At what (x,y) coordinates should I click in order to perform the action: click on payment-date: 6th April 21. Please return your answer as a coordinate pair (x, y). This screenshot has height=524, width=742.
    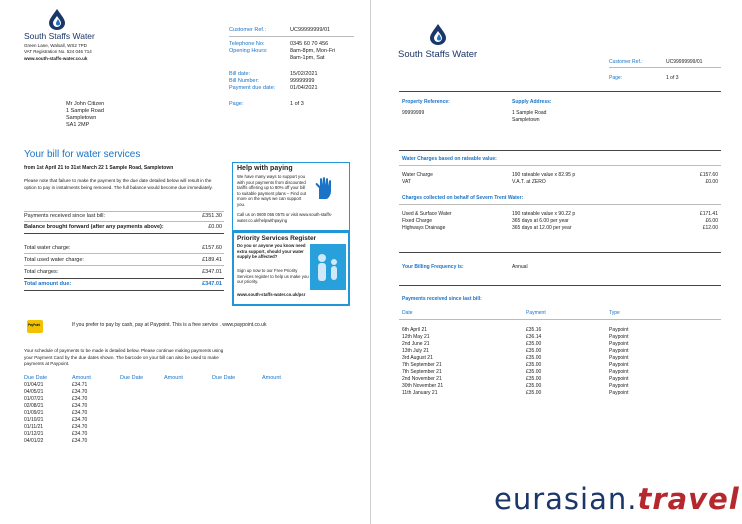
    Looking at the image, I should click on (415, 330).